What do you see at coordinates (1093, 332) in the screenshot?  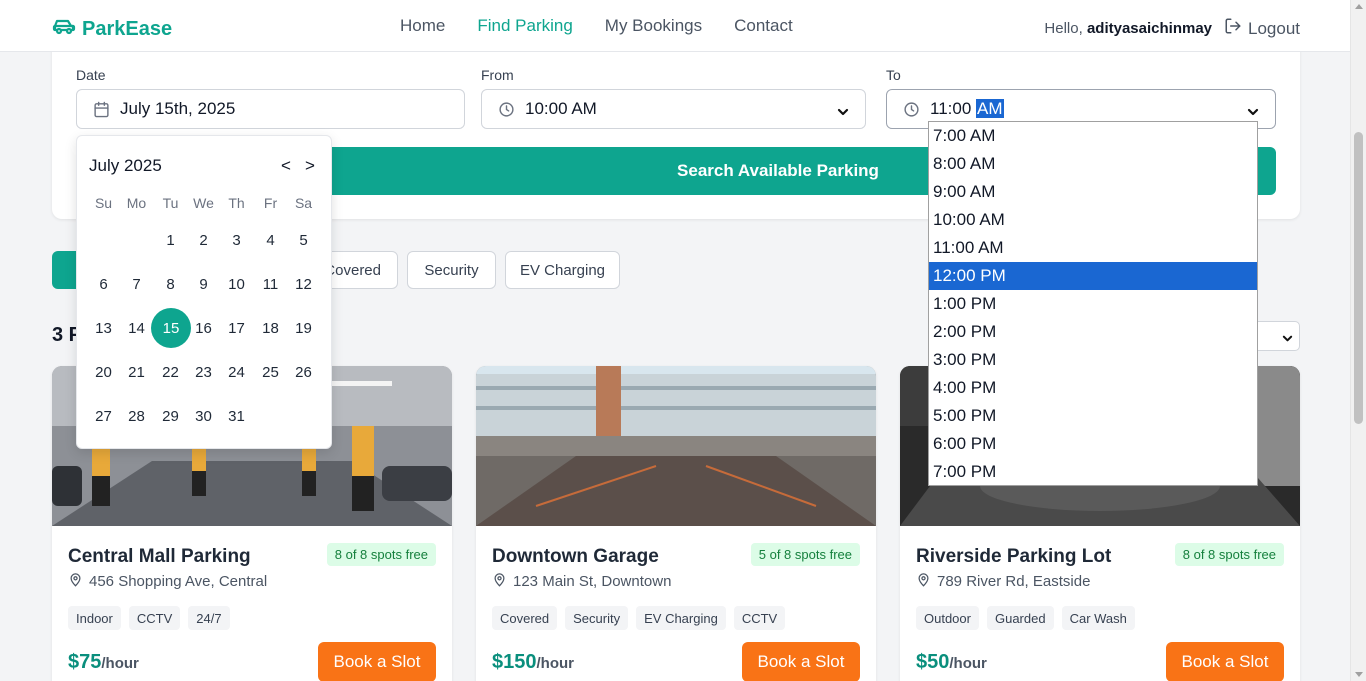 I see `time-option: 2:00 PM` at bounding box center [1093, 332].